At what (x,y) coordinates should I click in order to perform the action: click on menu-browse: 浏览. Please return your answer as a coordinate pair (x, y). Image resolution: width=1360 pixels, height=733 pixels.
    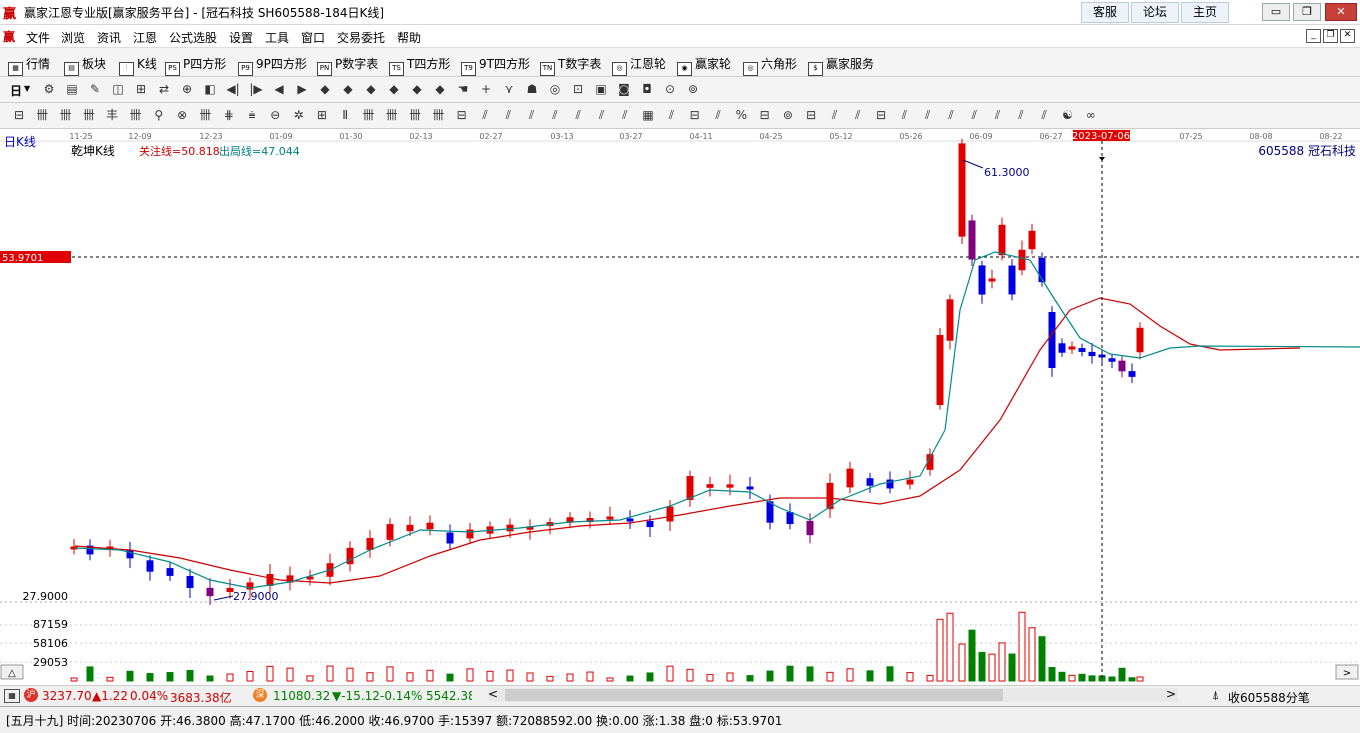
    Looking at the image, I should click on (73, 37).